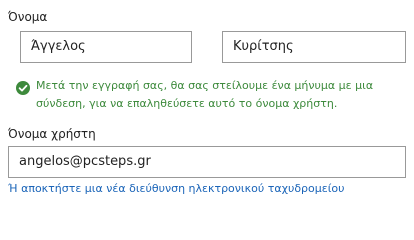 The image size is (414, 240). Describe the element at coordinates (106, 47) in the screenshot. I see `first-name-input: Άγγελος` at that location.